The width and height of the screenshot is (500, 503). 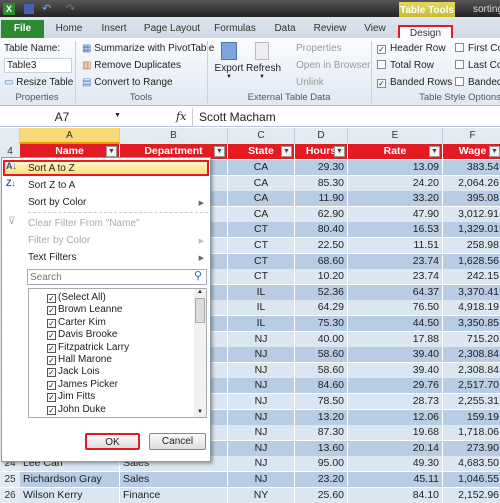 I want to click on cell: 10.20, so click(x=321, y=277).